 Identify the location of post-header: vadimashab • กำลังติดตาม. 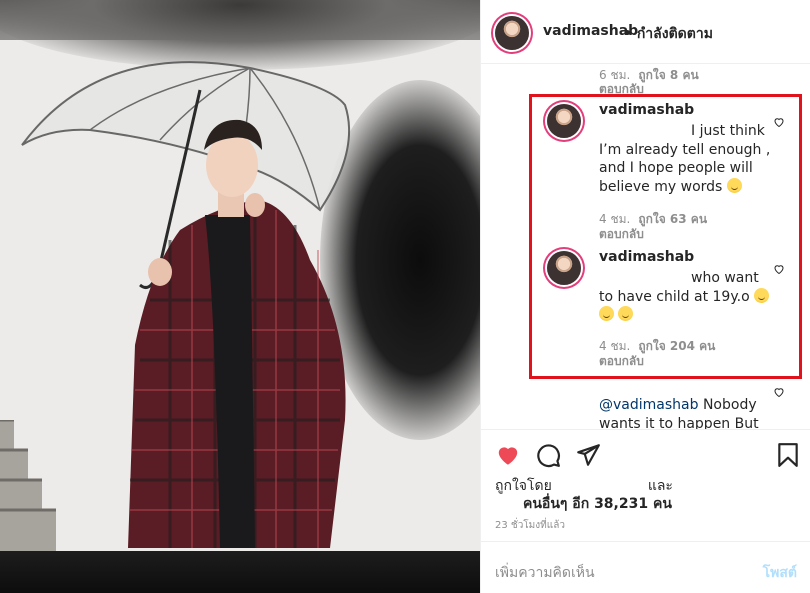
(645, 32).